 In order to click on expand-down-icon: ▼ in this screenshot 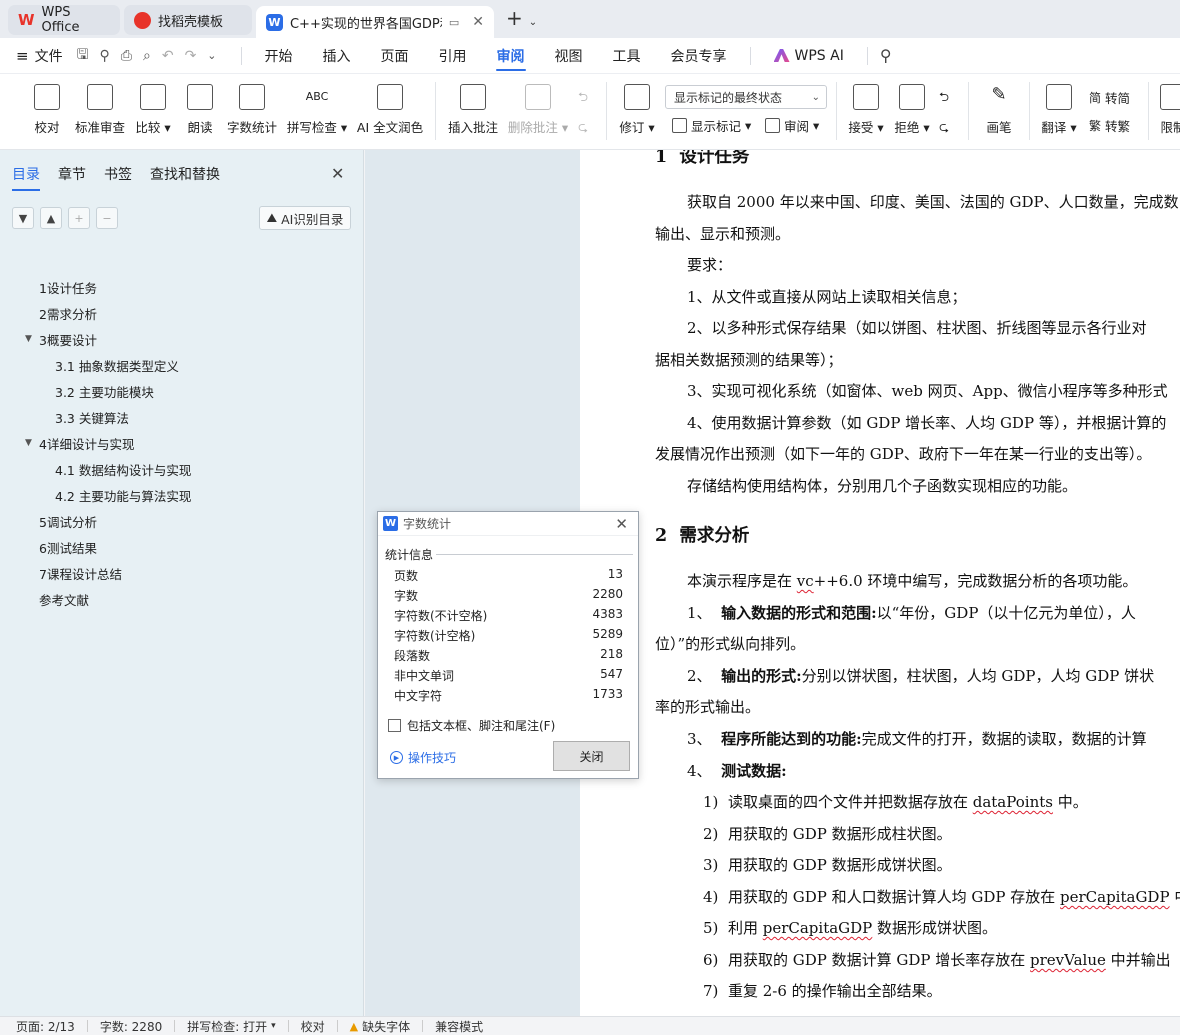, I will do `click(23, 218)`.